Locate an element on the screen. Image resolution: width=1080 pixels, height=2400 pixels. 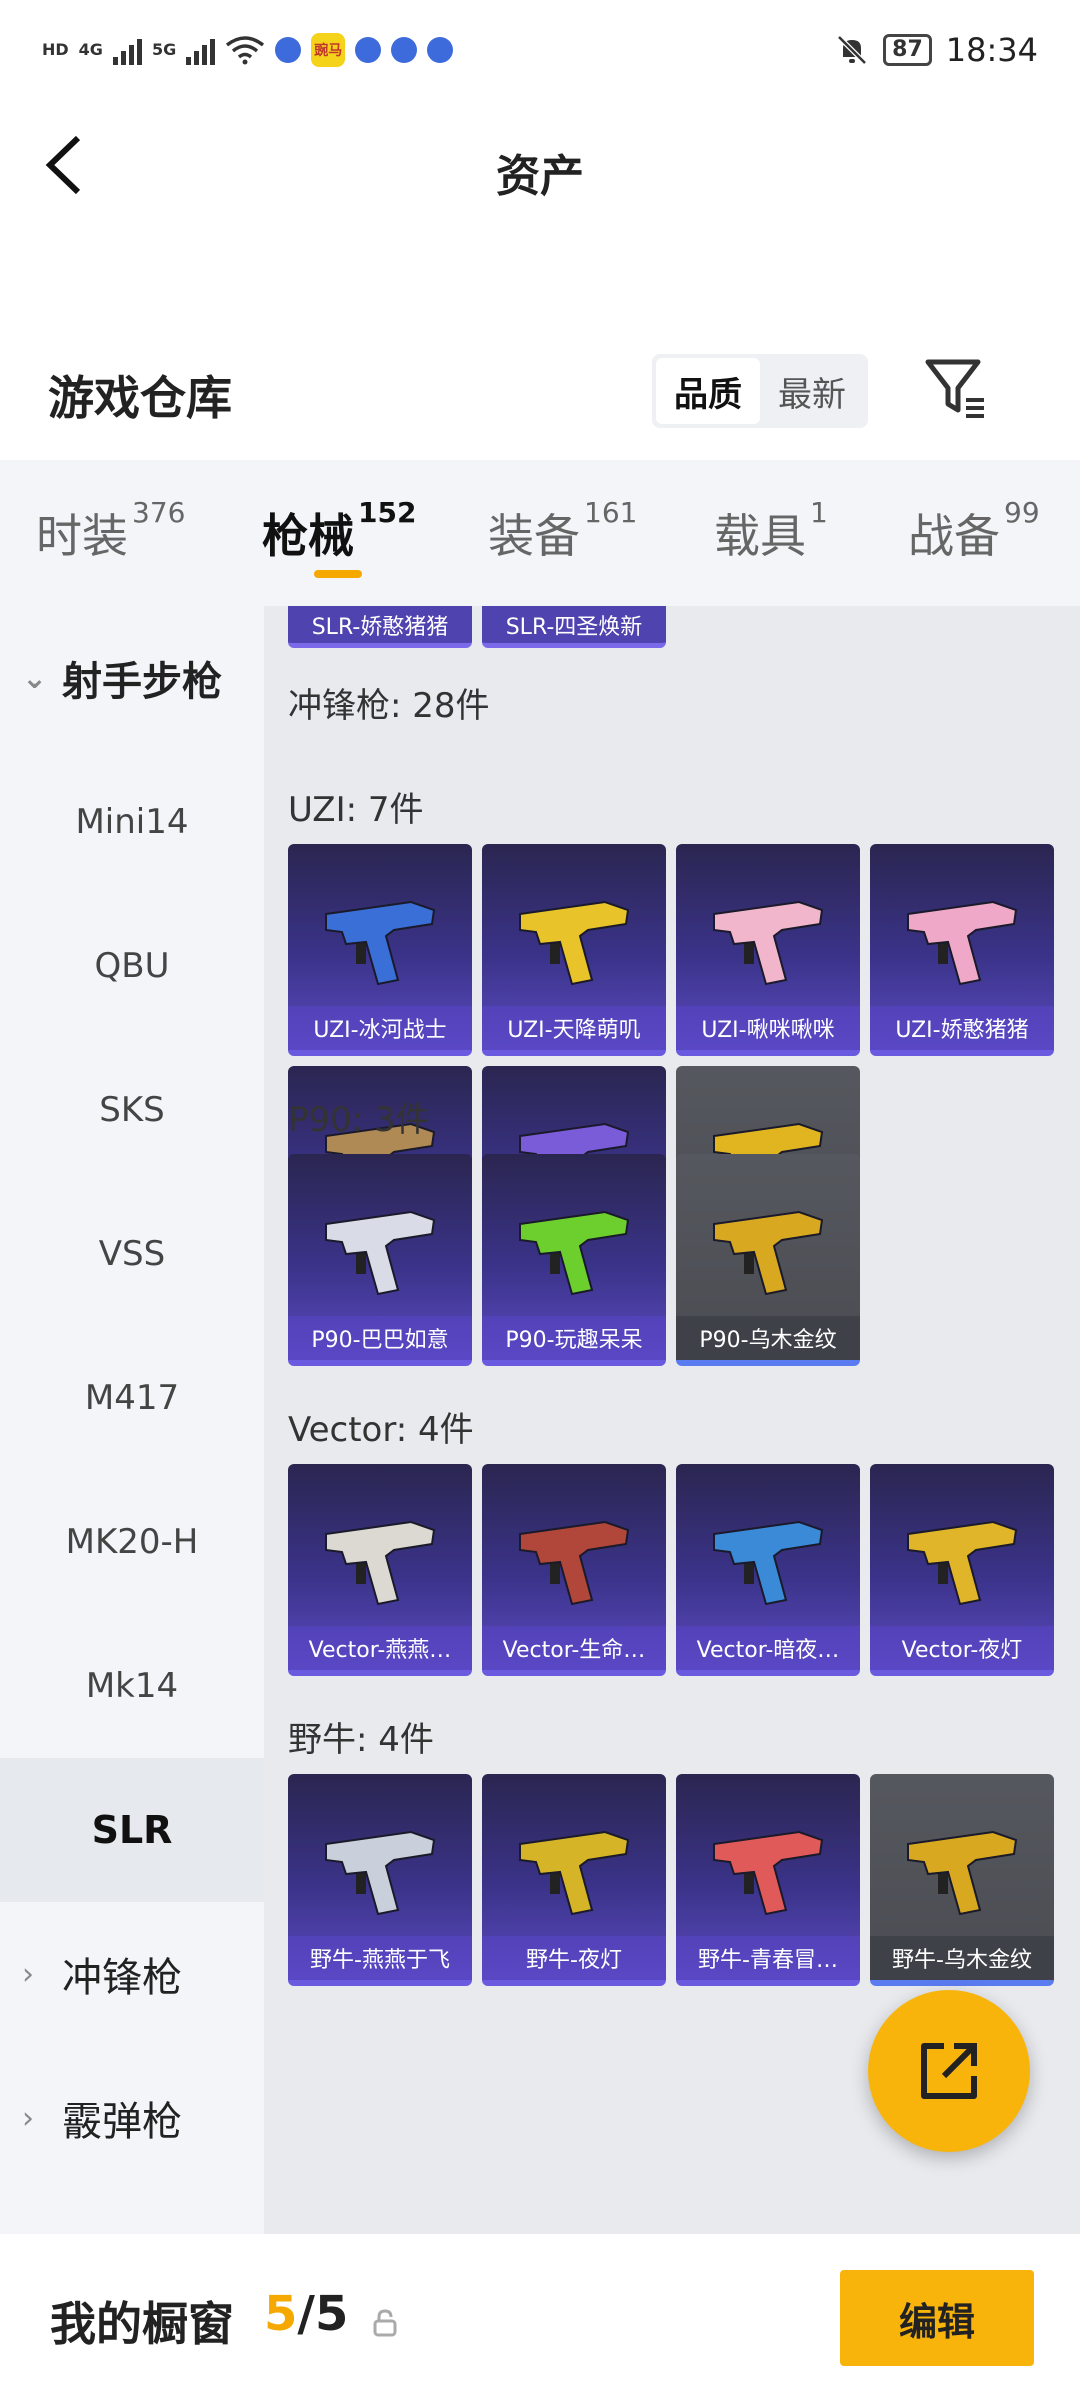
item-card: UZI-冰河战士 is located at coordinates (380, 950).